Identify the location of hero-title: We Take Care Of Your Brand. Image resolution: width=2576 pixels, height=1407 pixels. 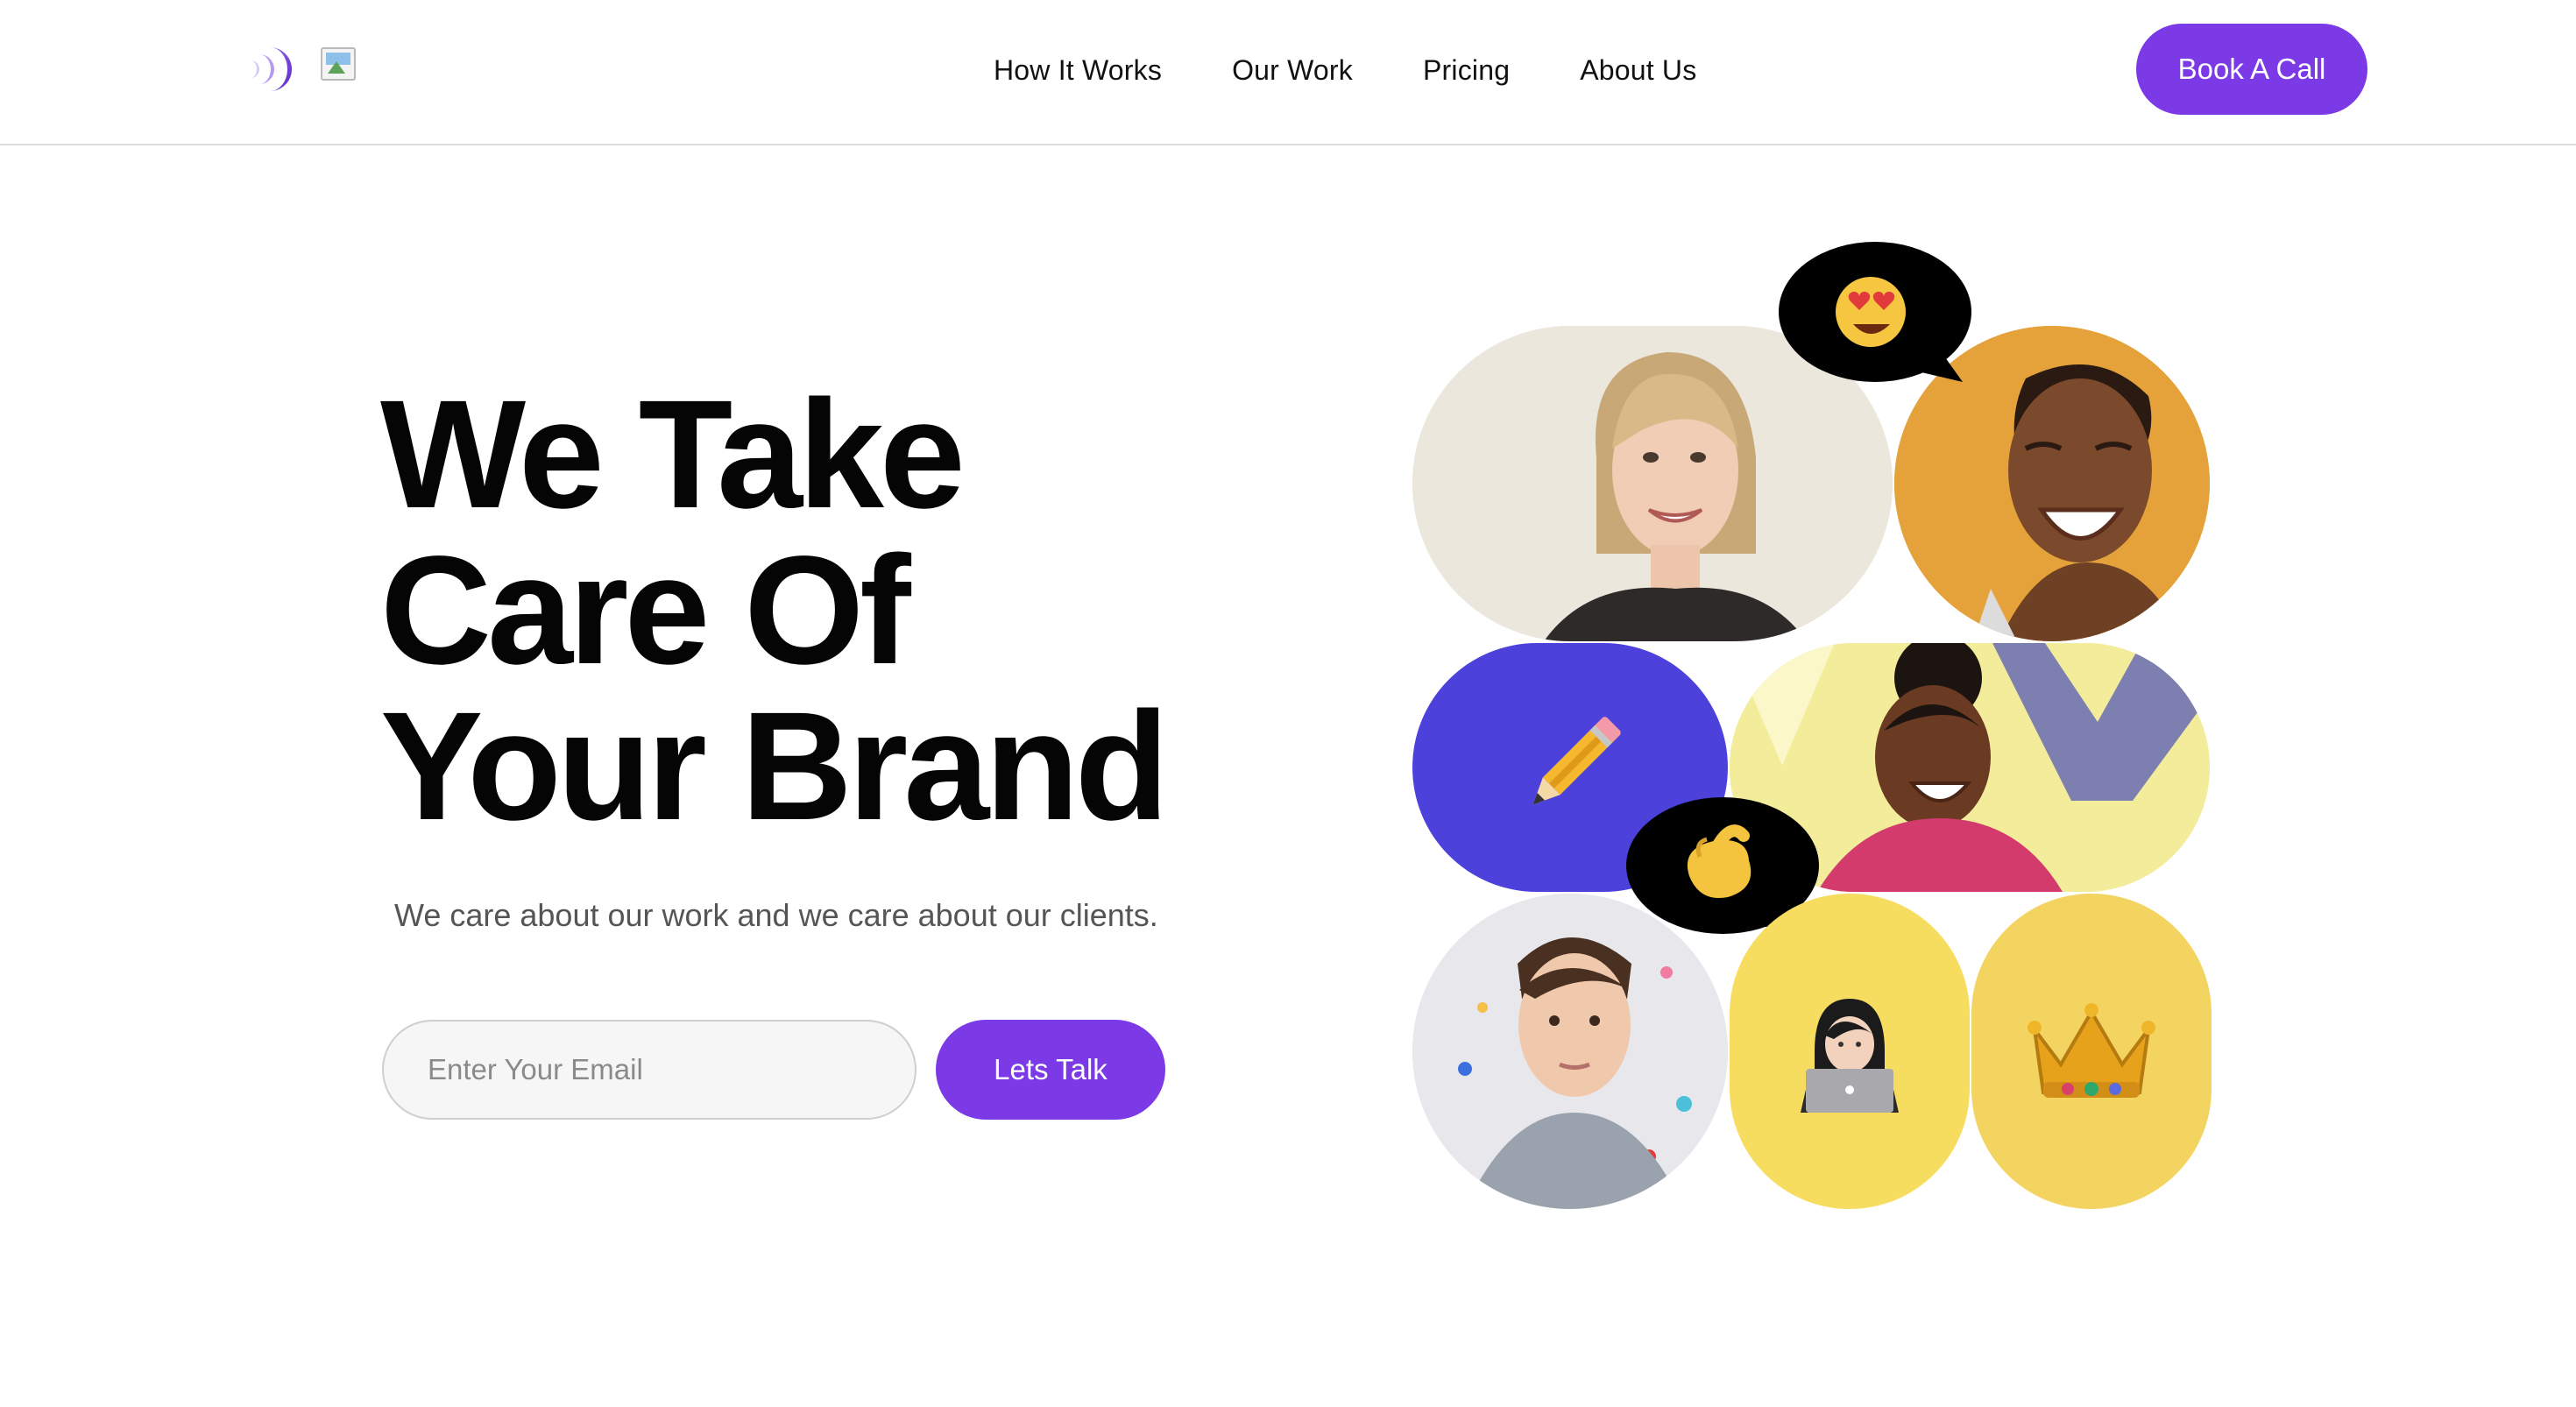
(774, 611).